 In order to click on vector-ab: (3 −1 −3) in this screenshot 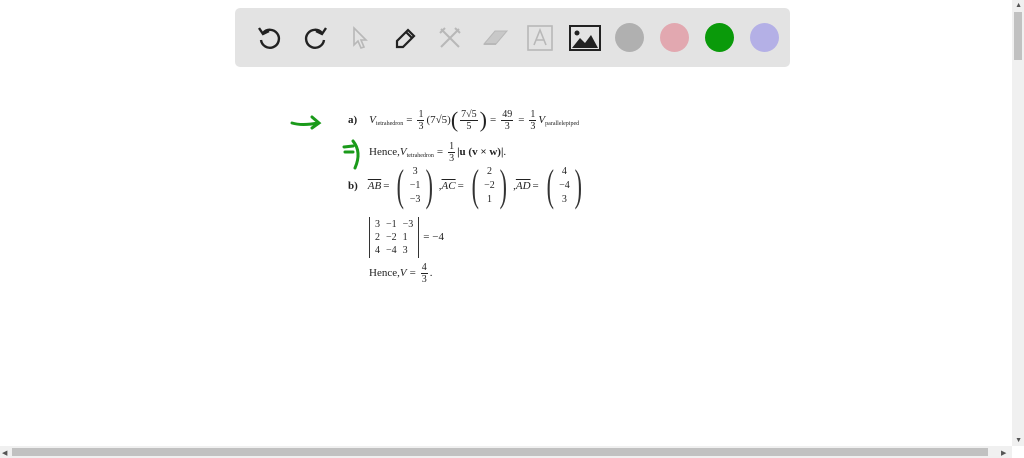, I will do `click(415, 185)`.